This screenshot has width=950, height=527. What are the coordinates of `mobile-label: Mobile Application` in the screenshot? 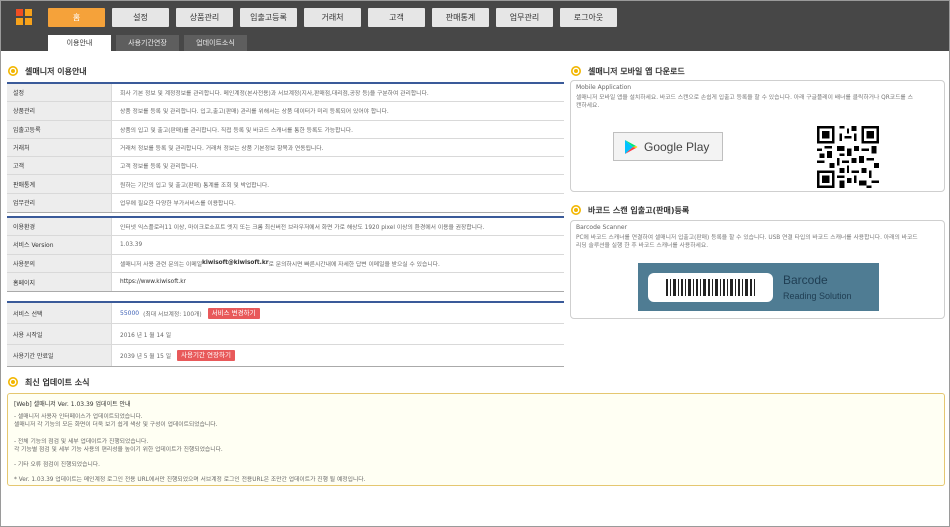 It's located at (604, 87).